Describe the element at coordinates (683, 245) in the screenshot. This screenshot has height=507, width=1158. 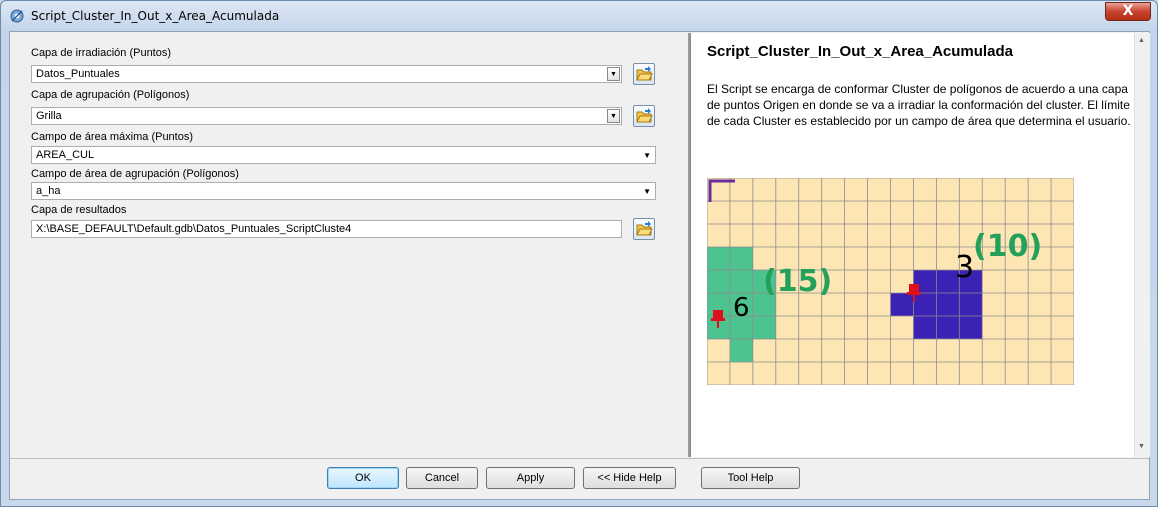
I see `parameters-scrollbar` at that location.